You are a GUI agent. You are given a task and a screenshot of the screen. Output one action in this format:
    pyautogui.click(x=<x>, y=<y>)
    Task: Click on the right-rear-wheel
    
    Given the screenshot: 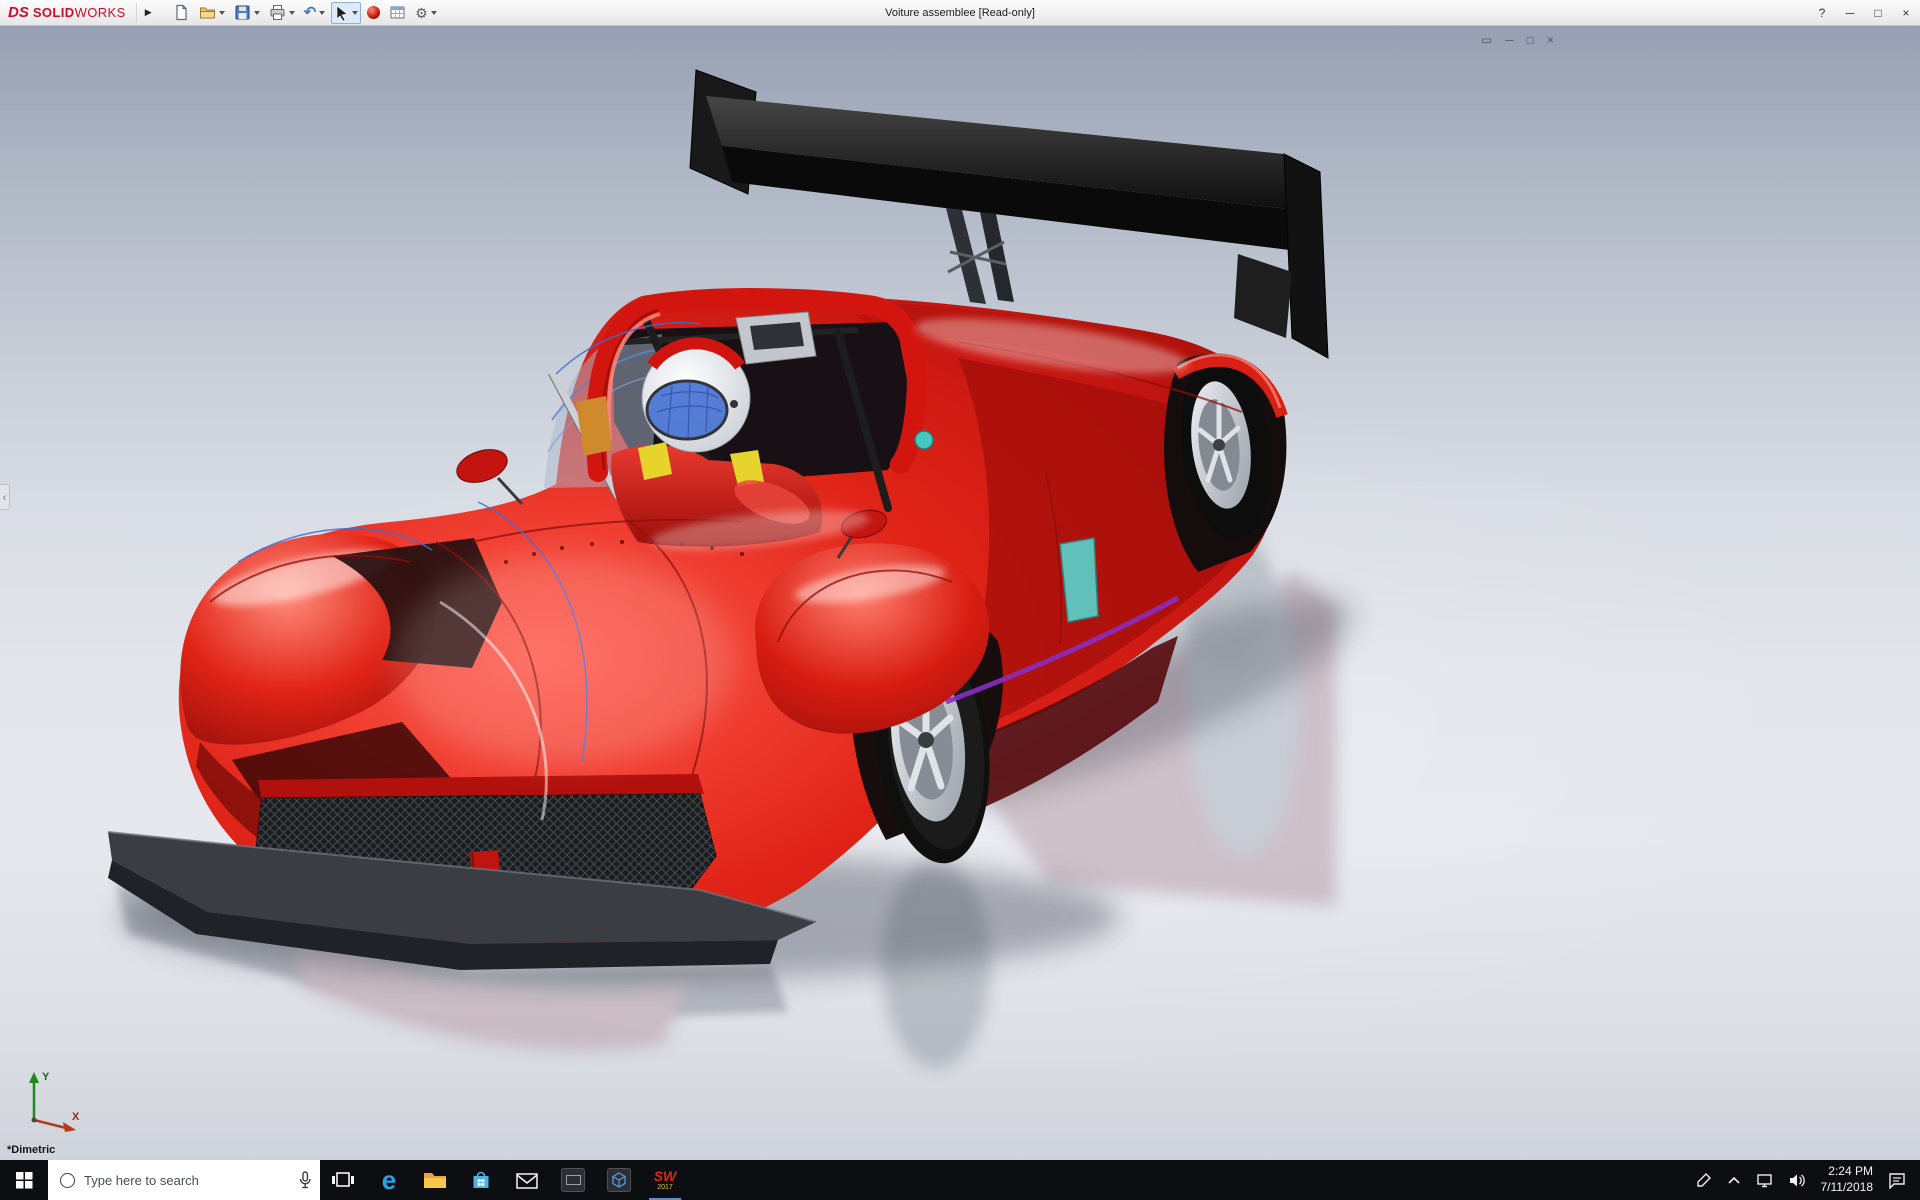 What is the action you would take?
    pyautogui.click(x=1226, y=462)
    